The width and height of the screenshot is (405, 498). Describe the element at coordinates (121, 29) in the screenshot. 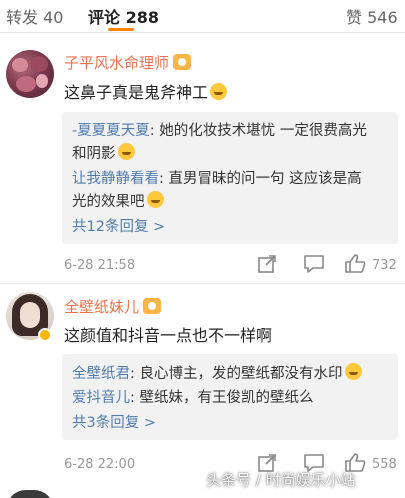

I see `active-tab-indicator` at that location.